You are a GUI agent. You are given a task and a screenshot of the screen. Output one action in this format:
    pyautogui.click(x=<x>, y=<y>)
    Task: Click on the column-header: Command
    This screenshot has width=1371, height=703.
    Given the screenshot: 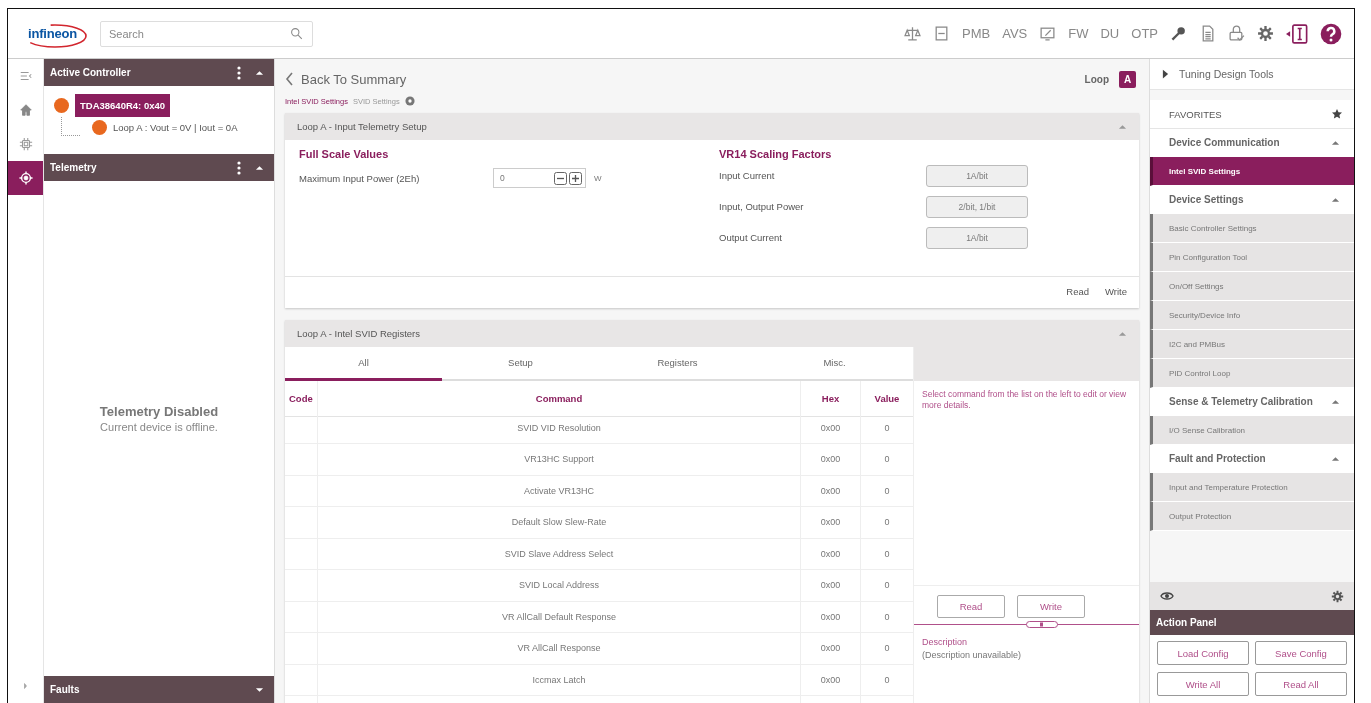 What is the action you would take?
    pyautogui.click(x=559, y=399)
    